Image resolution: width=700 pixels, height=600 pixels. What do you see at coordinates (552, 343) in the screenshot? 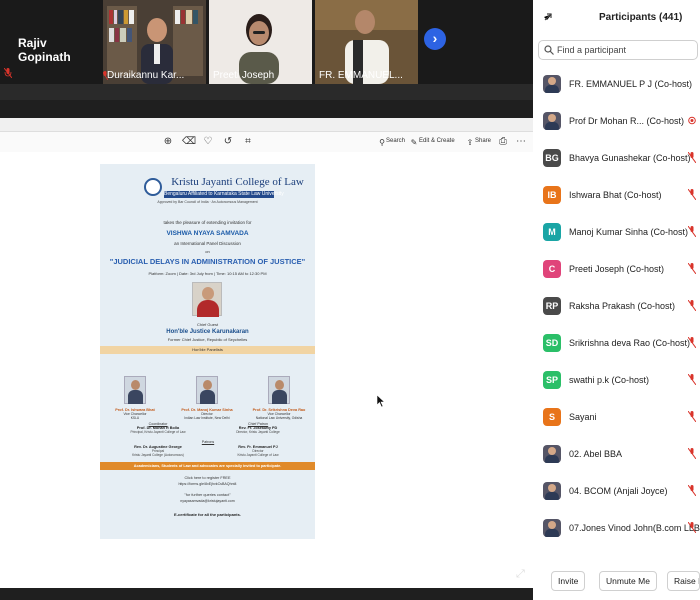
I see `avatar: SD` at bounding box center [552, 343].